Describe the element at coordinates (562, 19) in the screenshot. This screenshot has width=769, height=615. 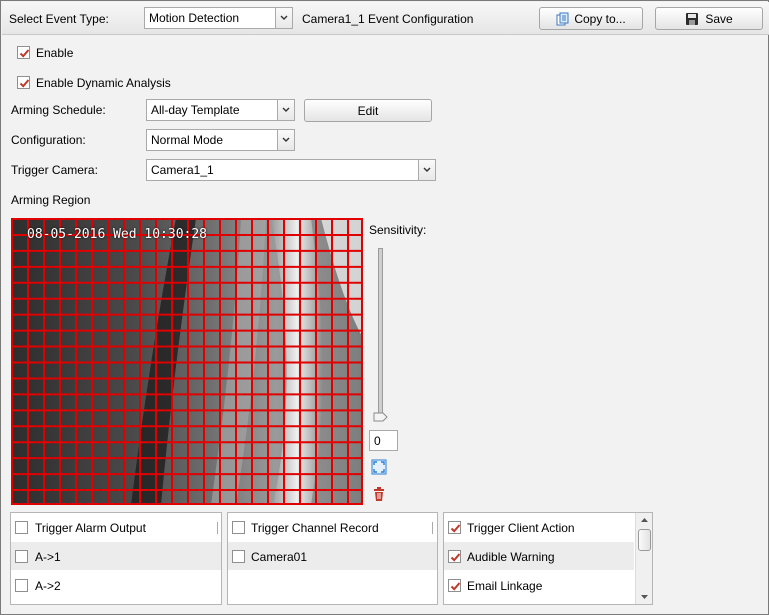
I see `copy-icon` at that location.